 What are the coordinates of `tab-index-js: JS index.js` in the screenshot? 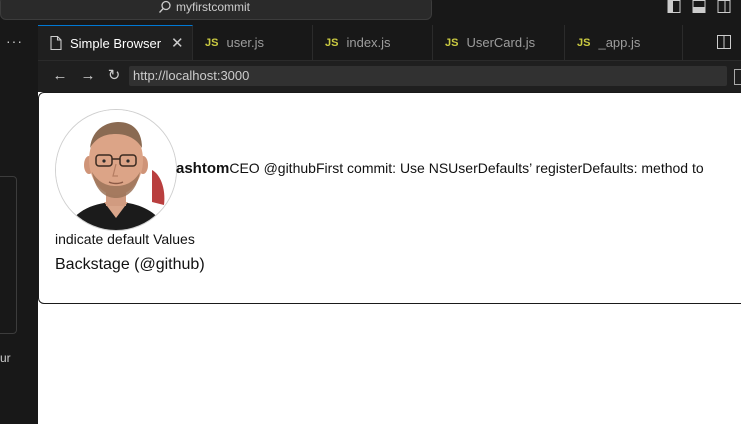 It's located at (373, 42).